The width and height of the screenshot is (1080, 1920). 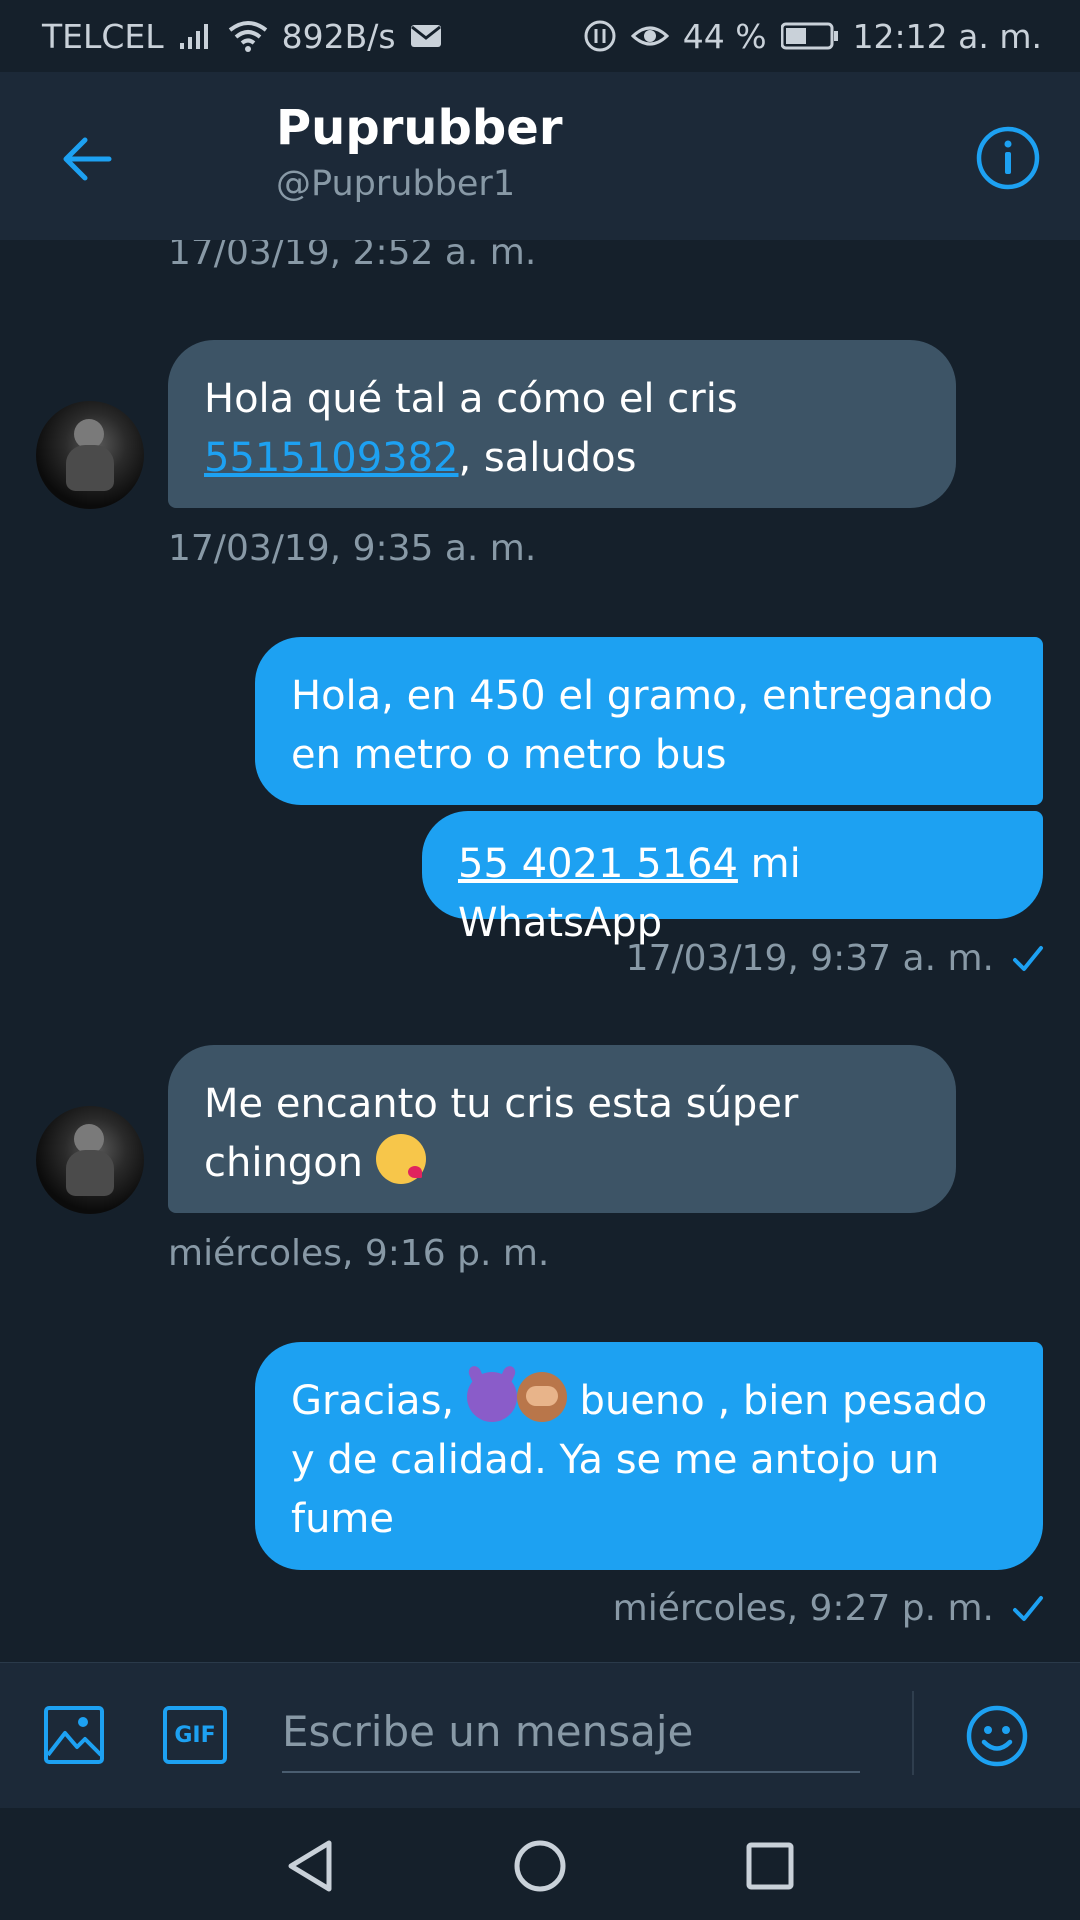 I want to click on nav-recents-button, so click(x=770, y=1866).